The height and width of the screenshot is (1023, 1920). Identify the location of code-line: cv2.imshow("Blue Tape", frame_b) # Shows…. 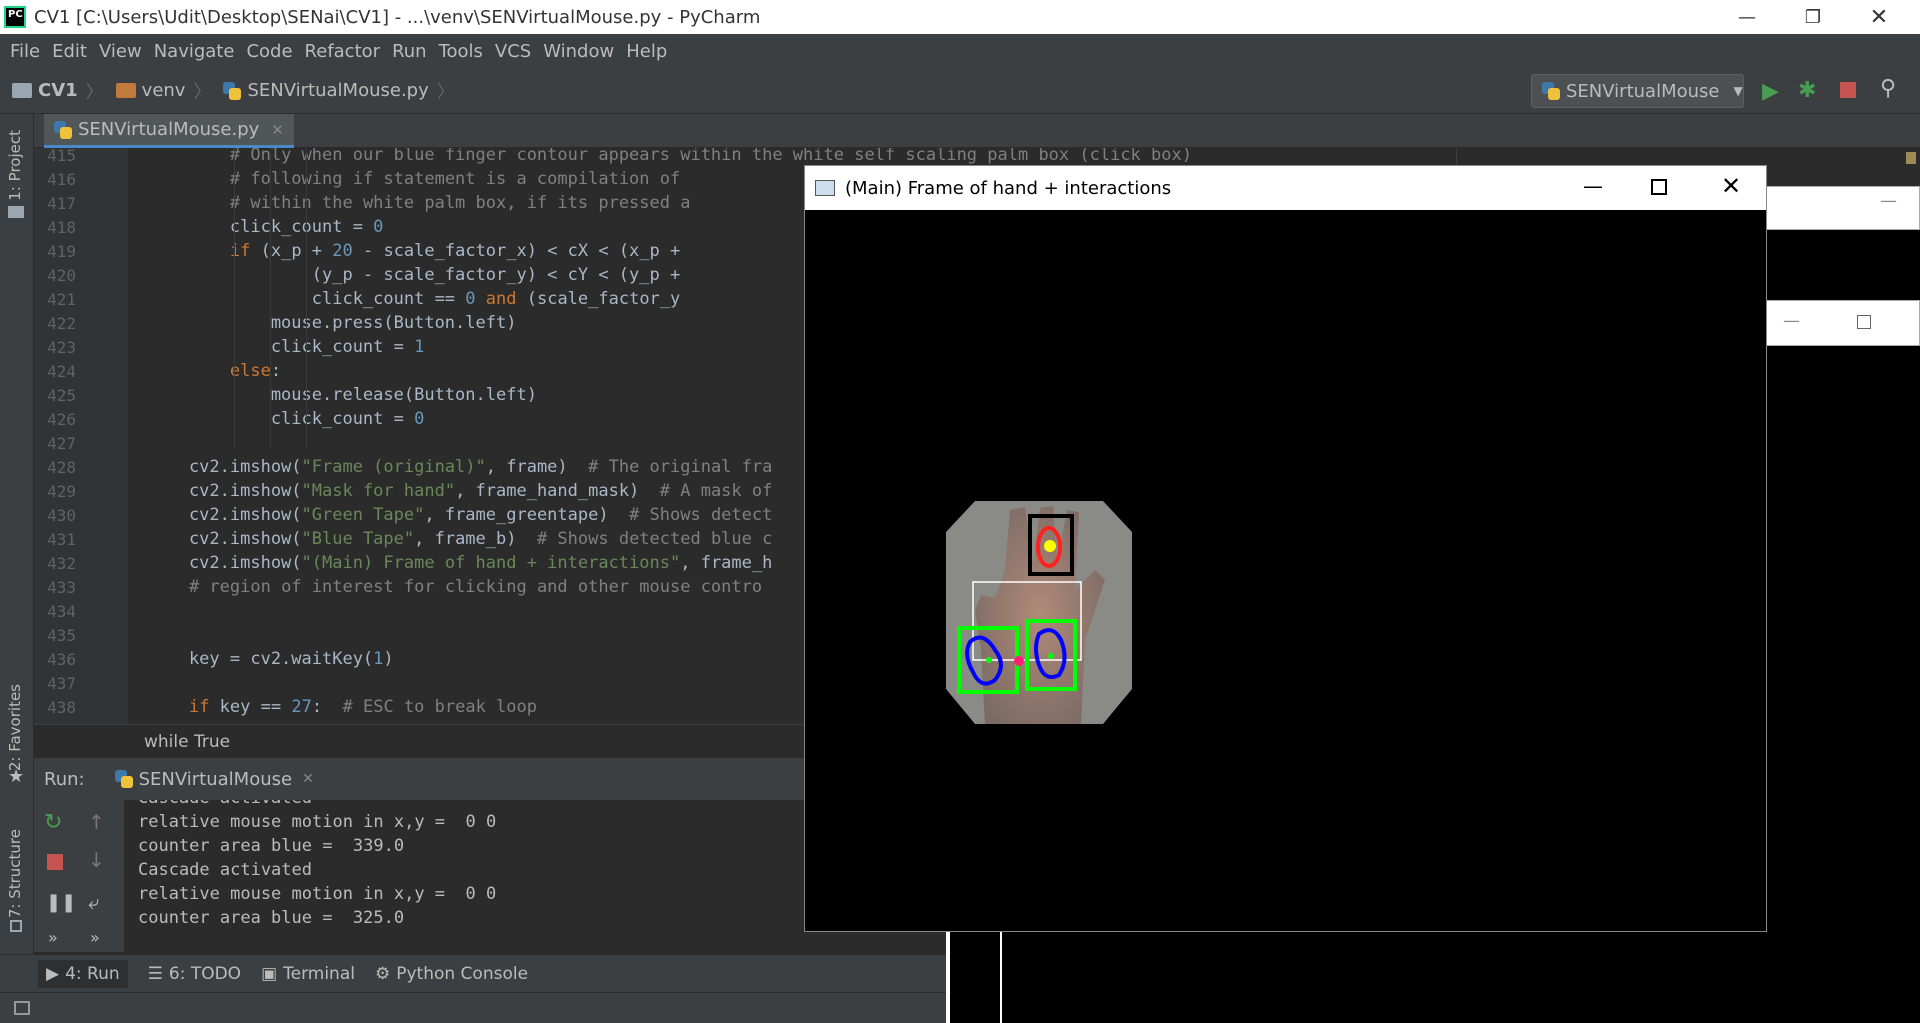
(460, 539).